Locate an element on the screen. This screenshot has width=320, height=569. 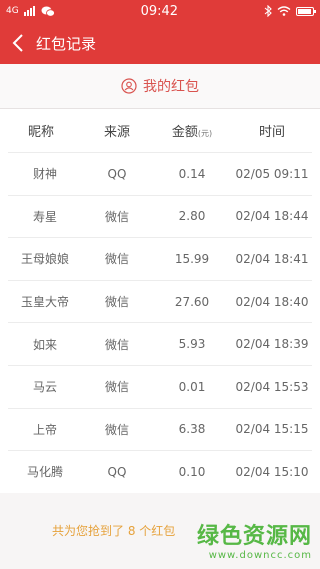
table-row: 玉皇大帝 微信 27.60 02/04 18:40 is located at coordinates (160, 301).